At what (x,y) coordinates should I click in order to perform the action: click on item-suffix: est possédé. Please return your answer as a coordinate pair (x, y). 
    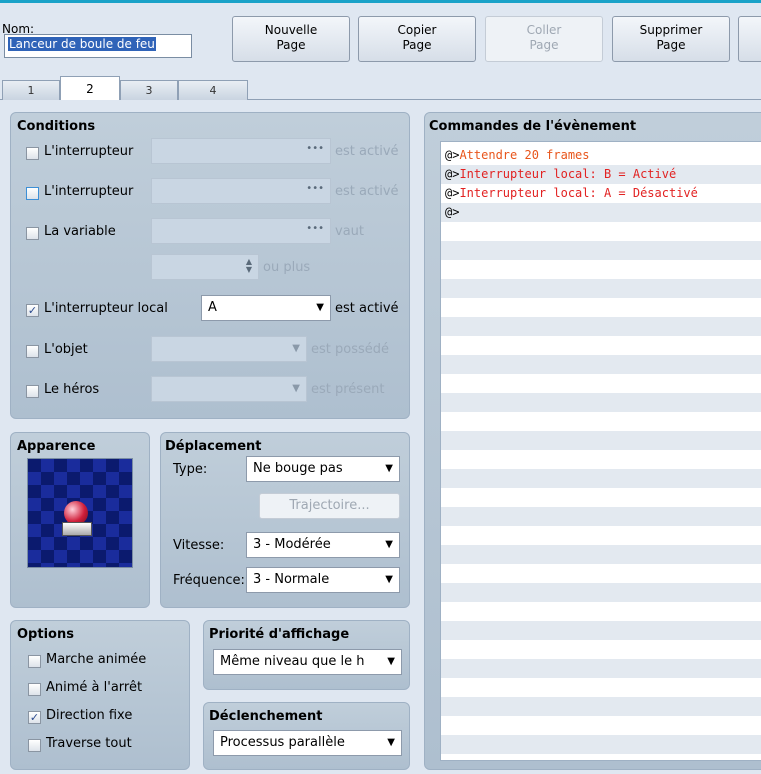
    Looking at the image, I should click on (350, 349).